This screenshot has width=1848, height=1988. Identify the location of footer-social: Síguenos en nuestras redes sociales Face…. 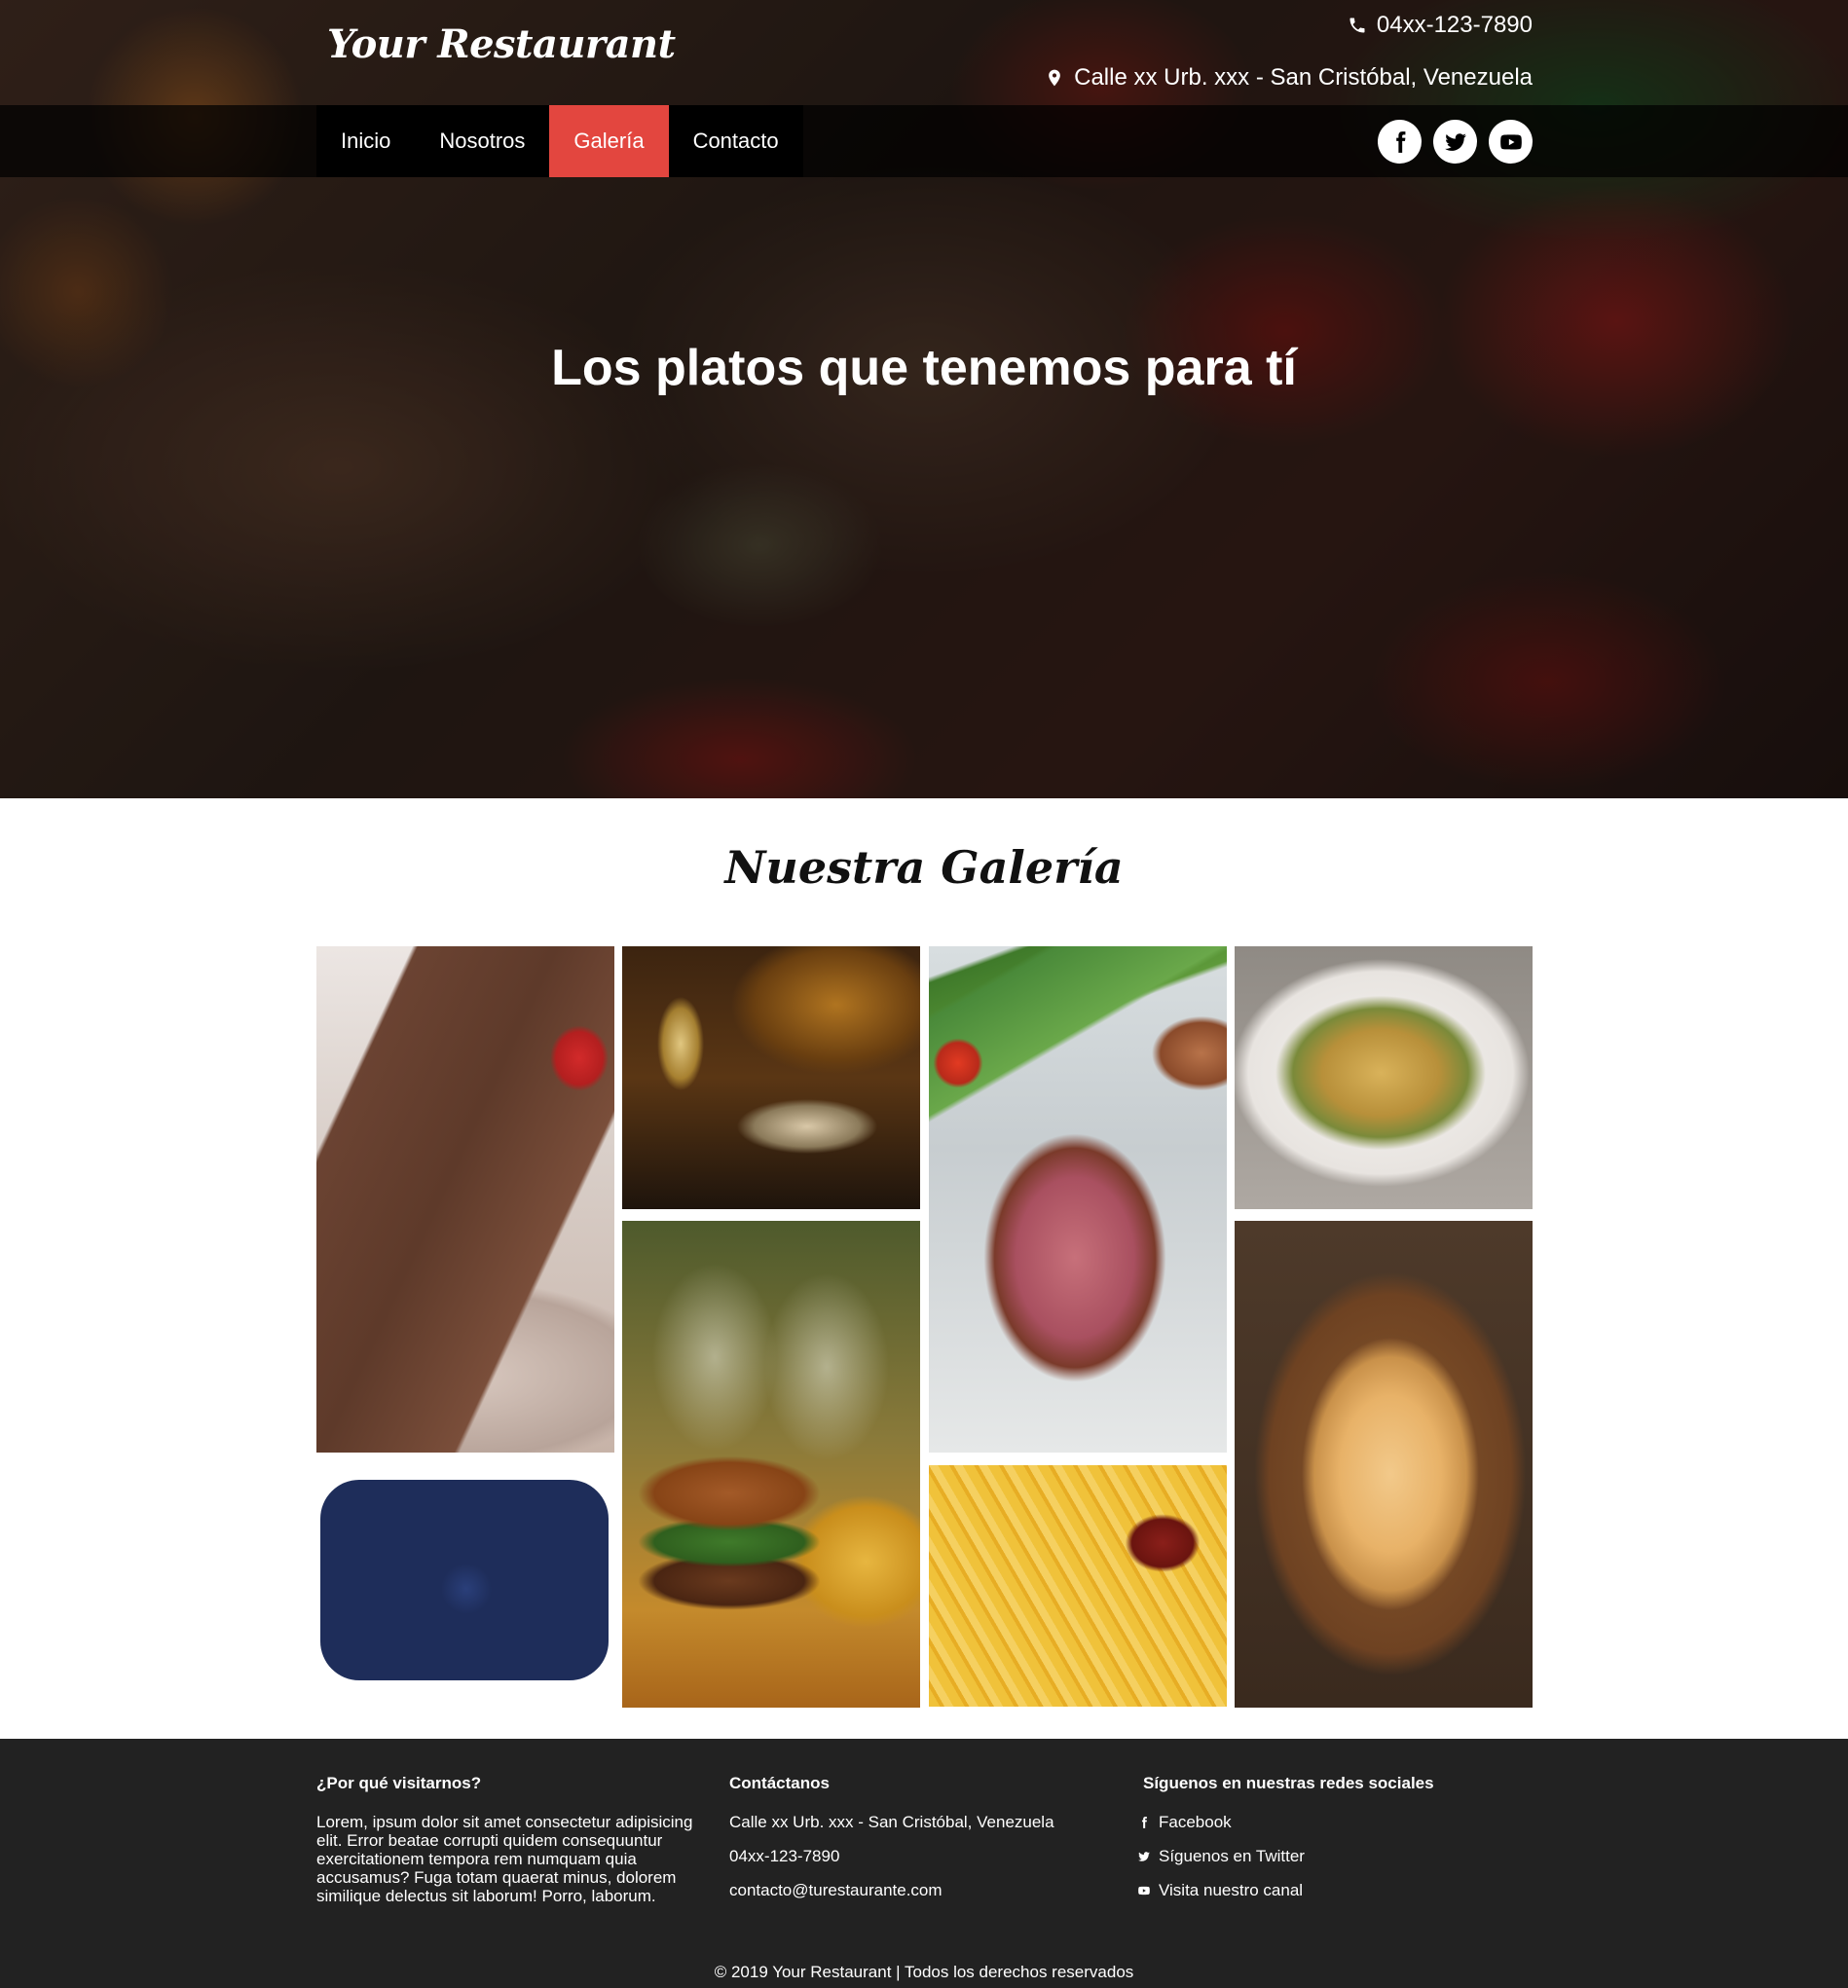
(1285, 1844).